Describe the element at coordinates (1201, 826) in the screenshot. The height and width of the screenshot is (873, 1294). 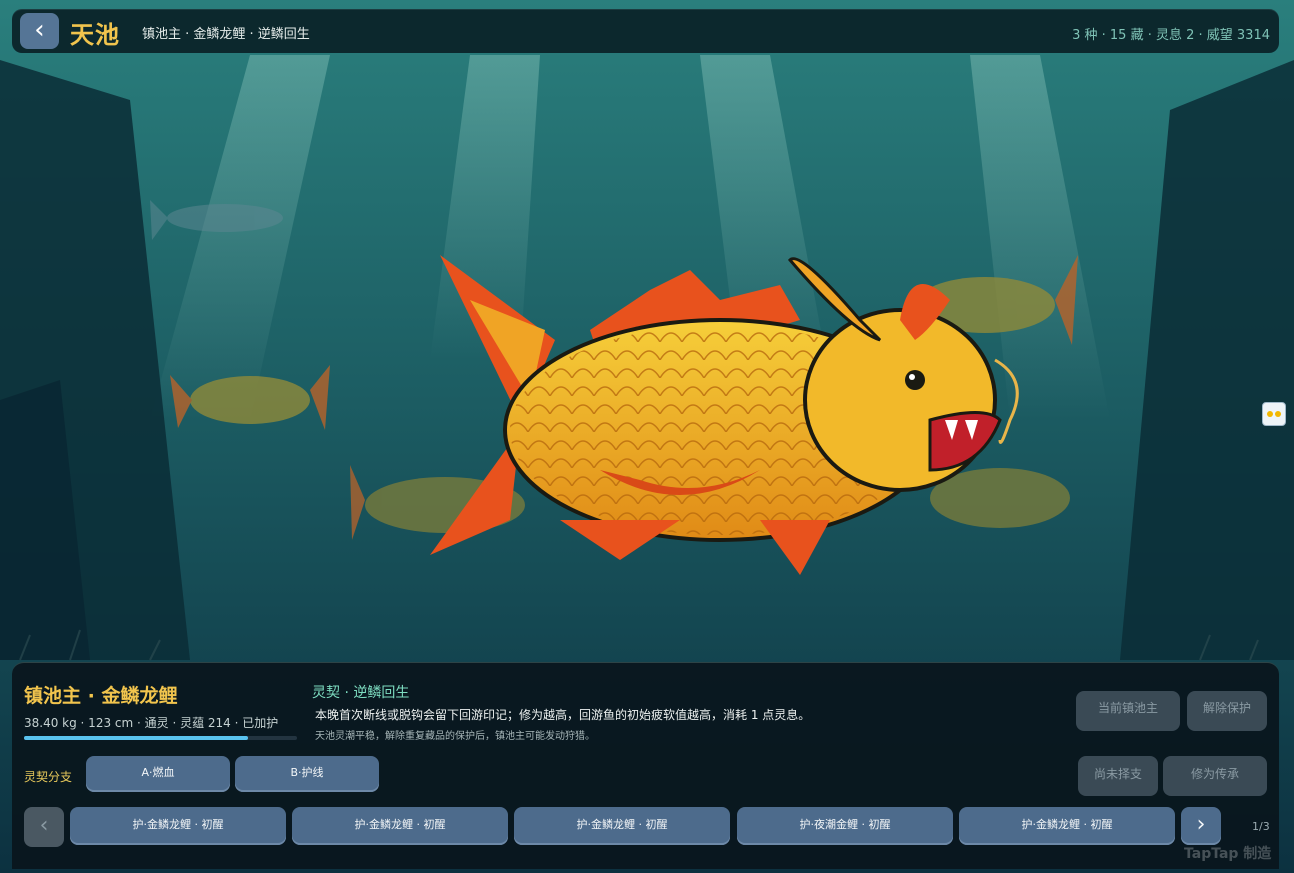
I see `carousel-next-button: ›` at that location.